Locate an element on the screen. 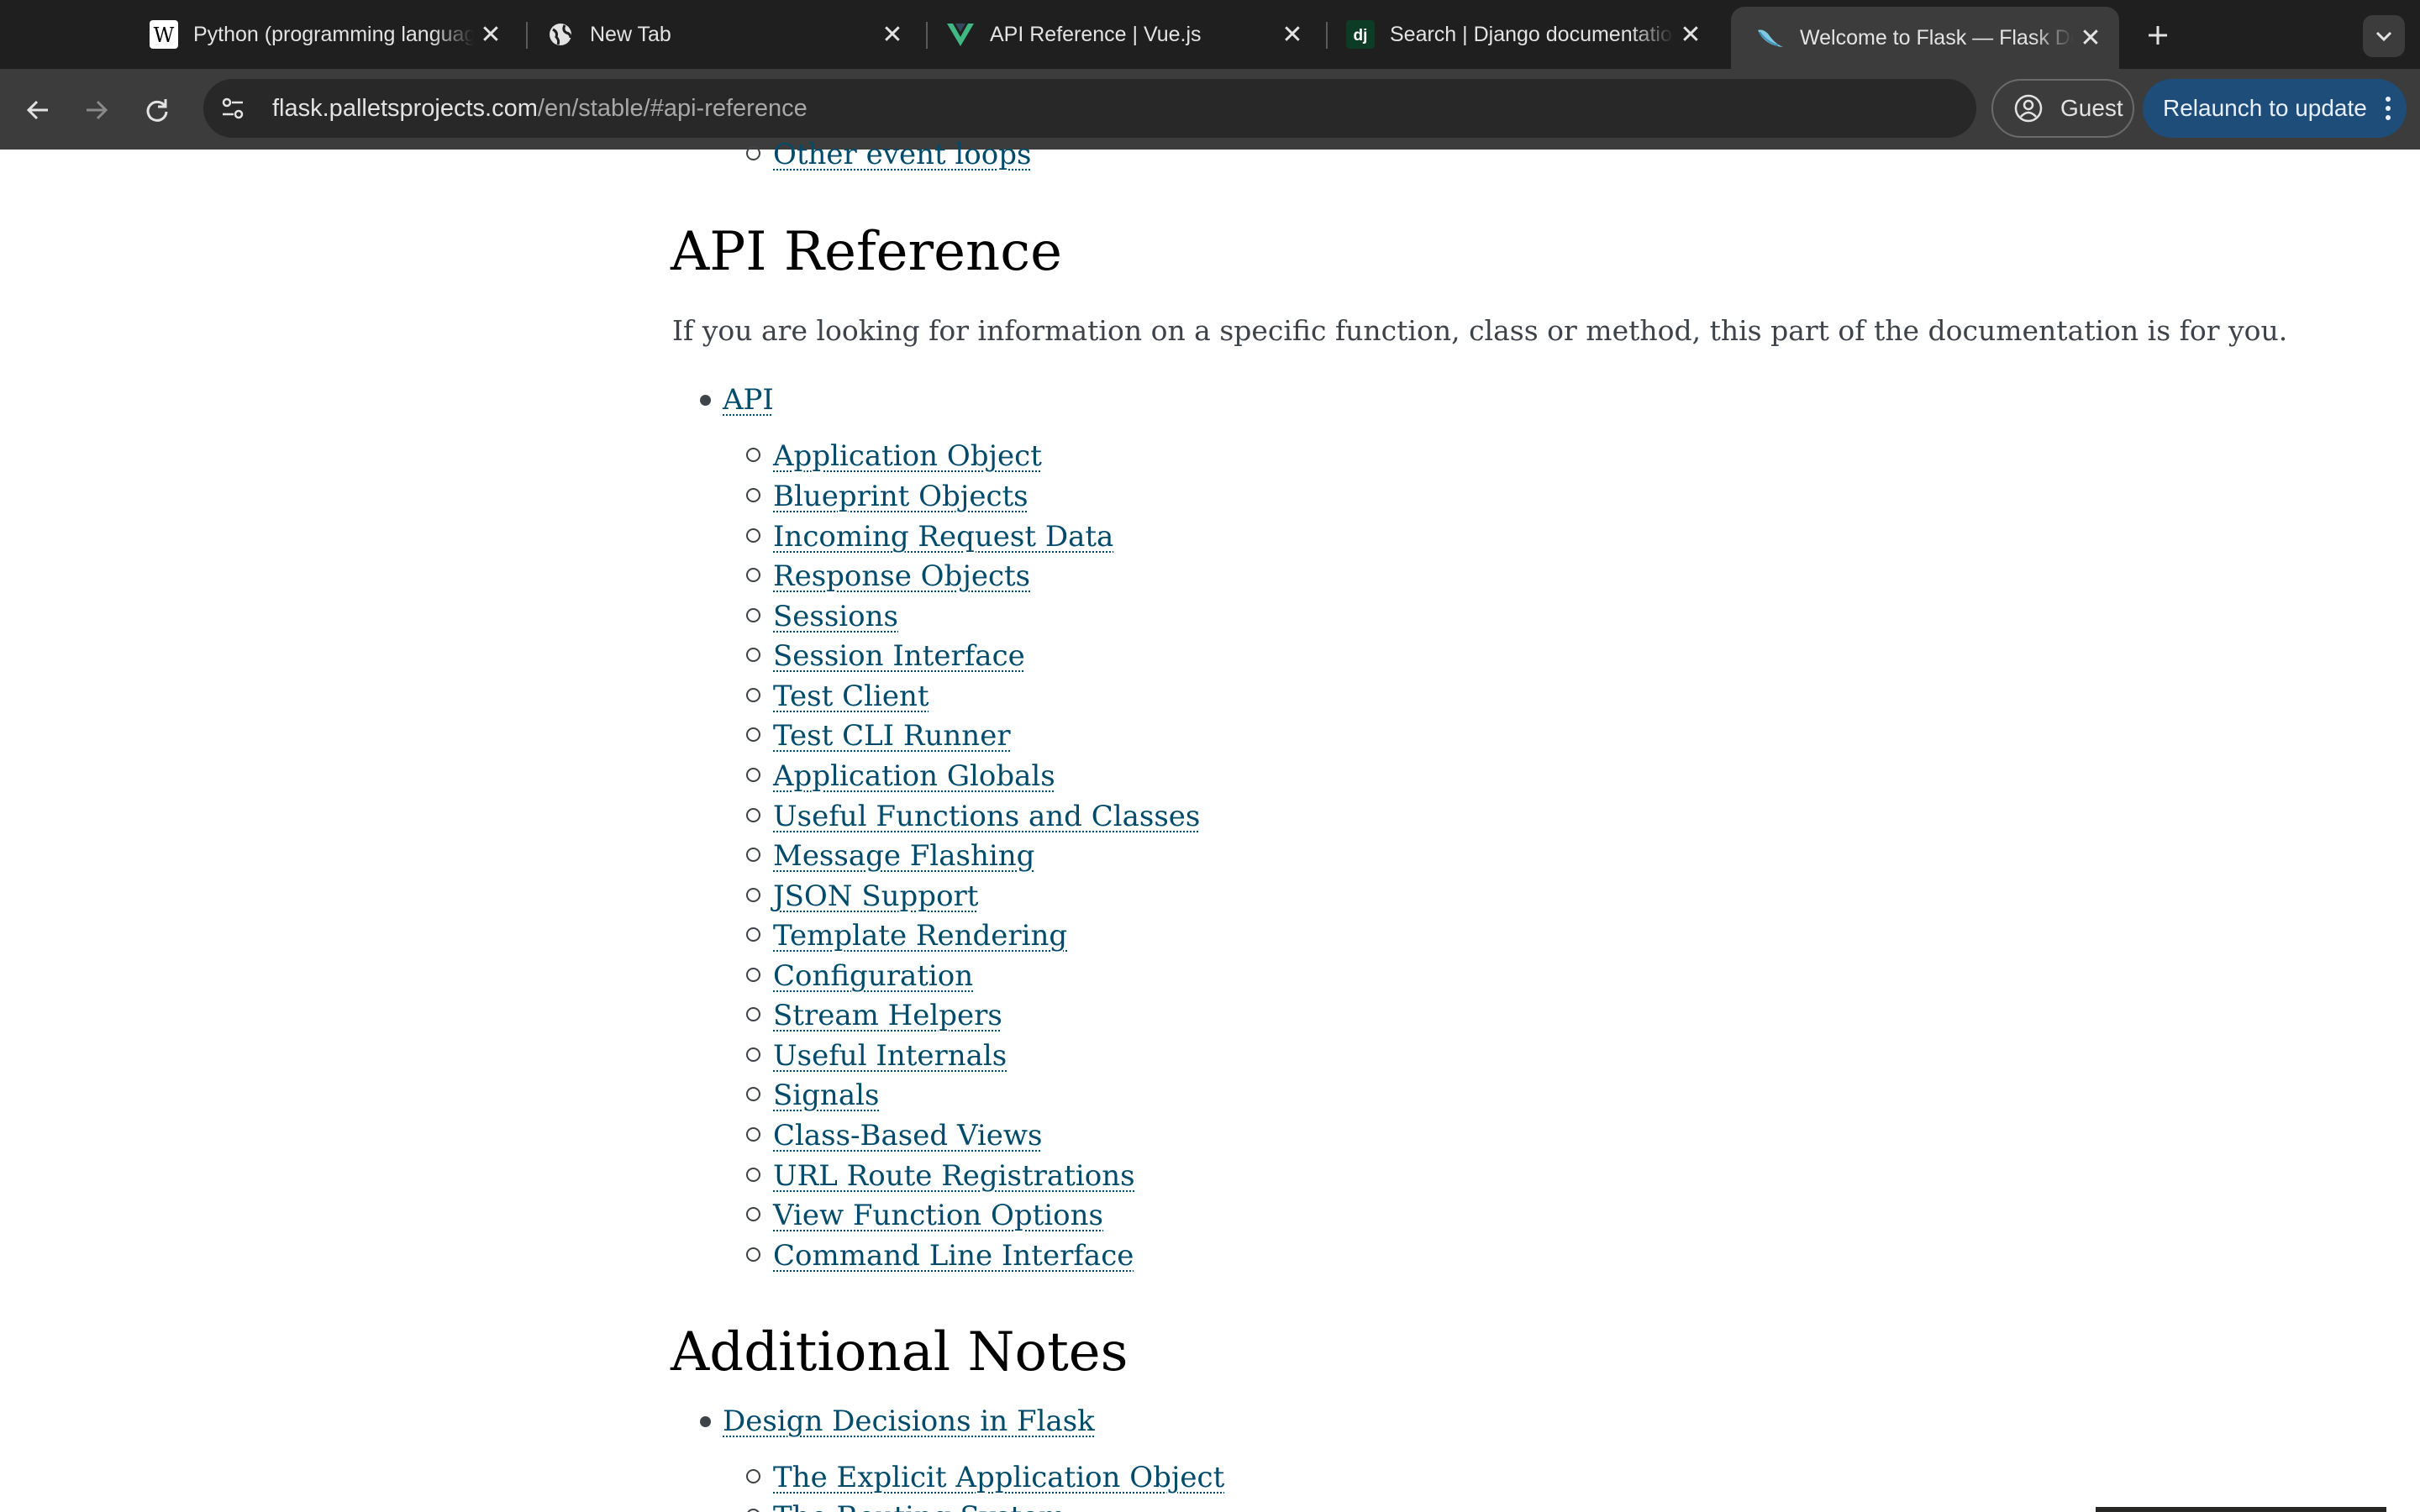 This screenshot has width=2420, height=1512. relaunch-label: Relaunch to update is located at coordinates (2265, 108).